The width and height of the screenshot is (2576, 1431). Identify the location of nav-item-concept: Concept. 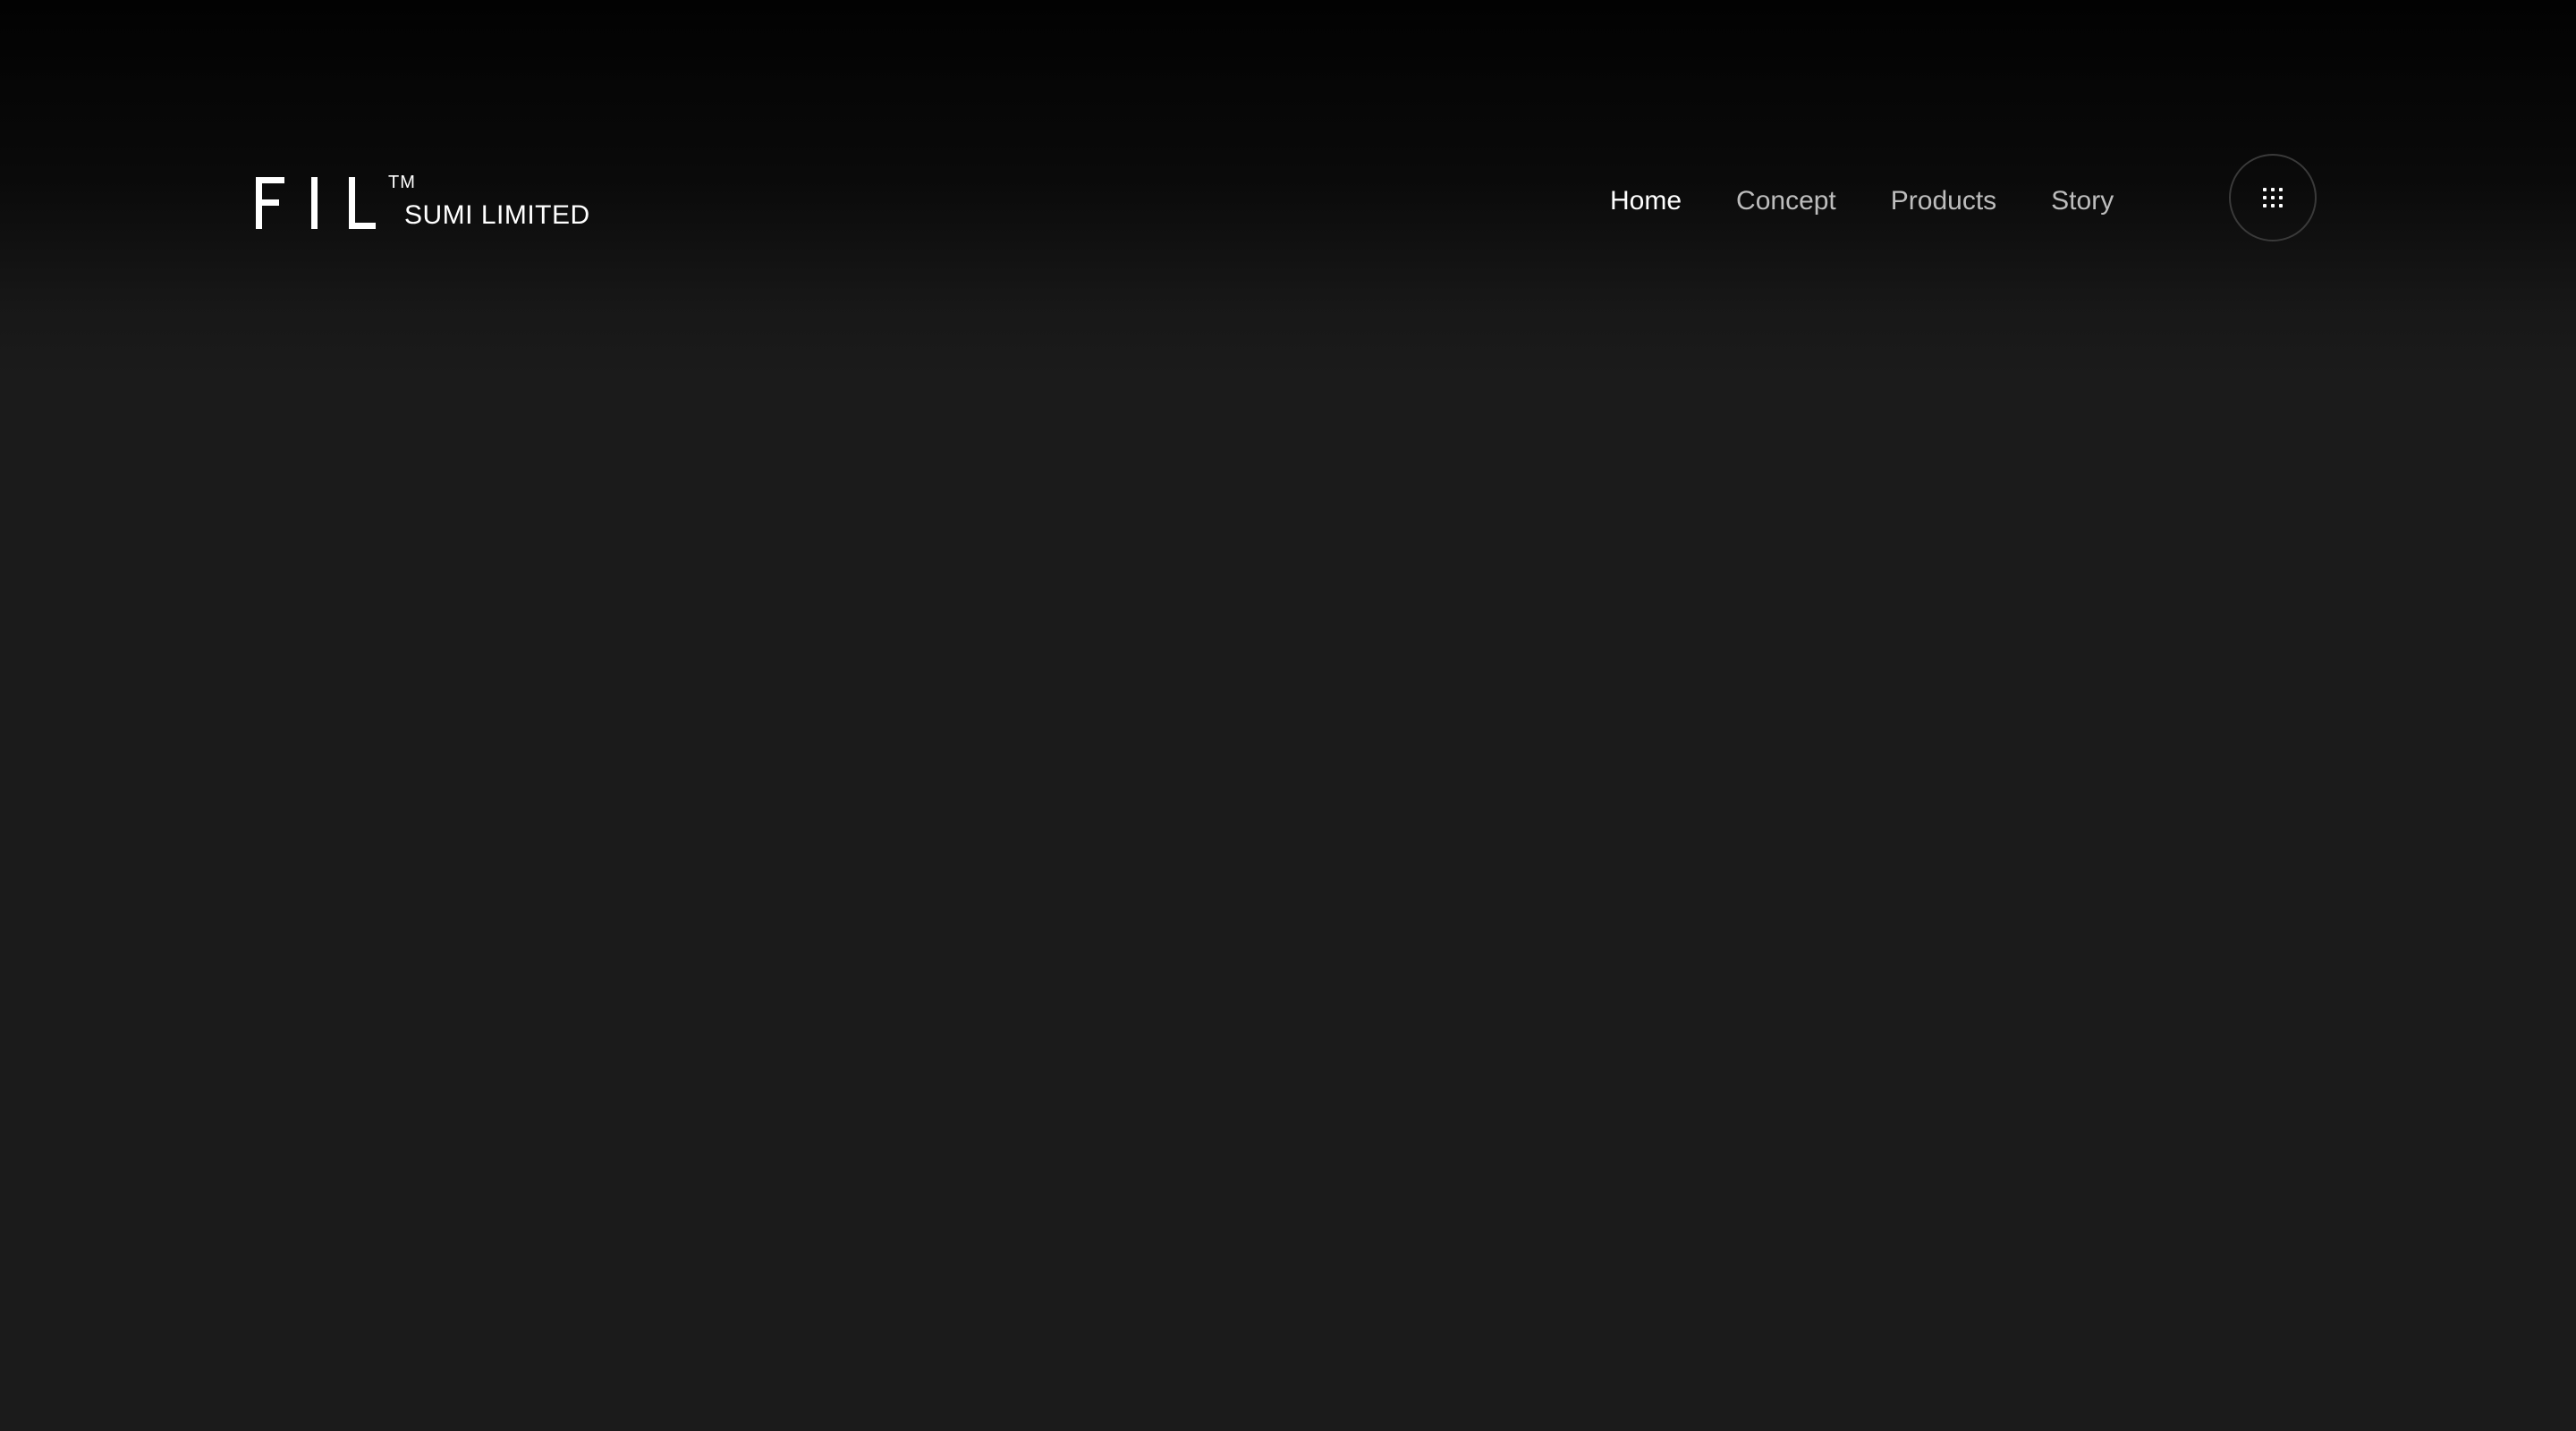
(1786, 201).